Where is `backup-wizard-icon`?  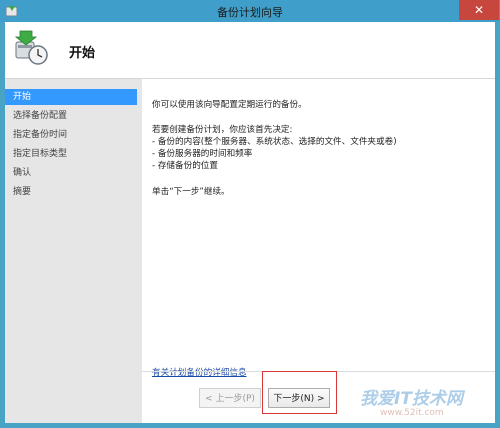
backup-wizard-icon is located at coordinates (31, 47).